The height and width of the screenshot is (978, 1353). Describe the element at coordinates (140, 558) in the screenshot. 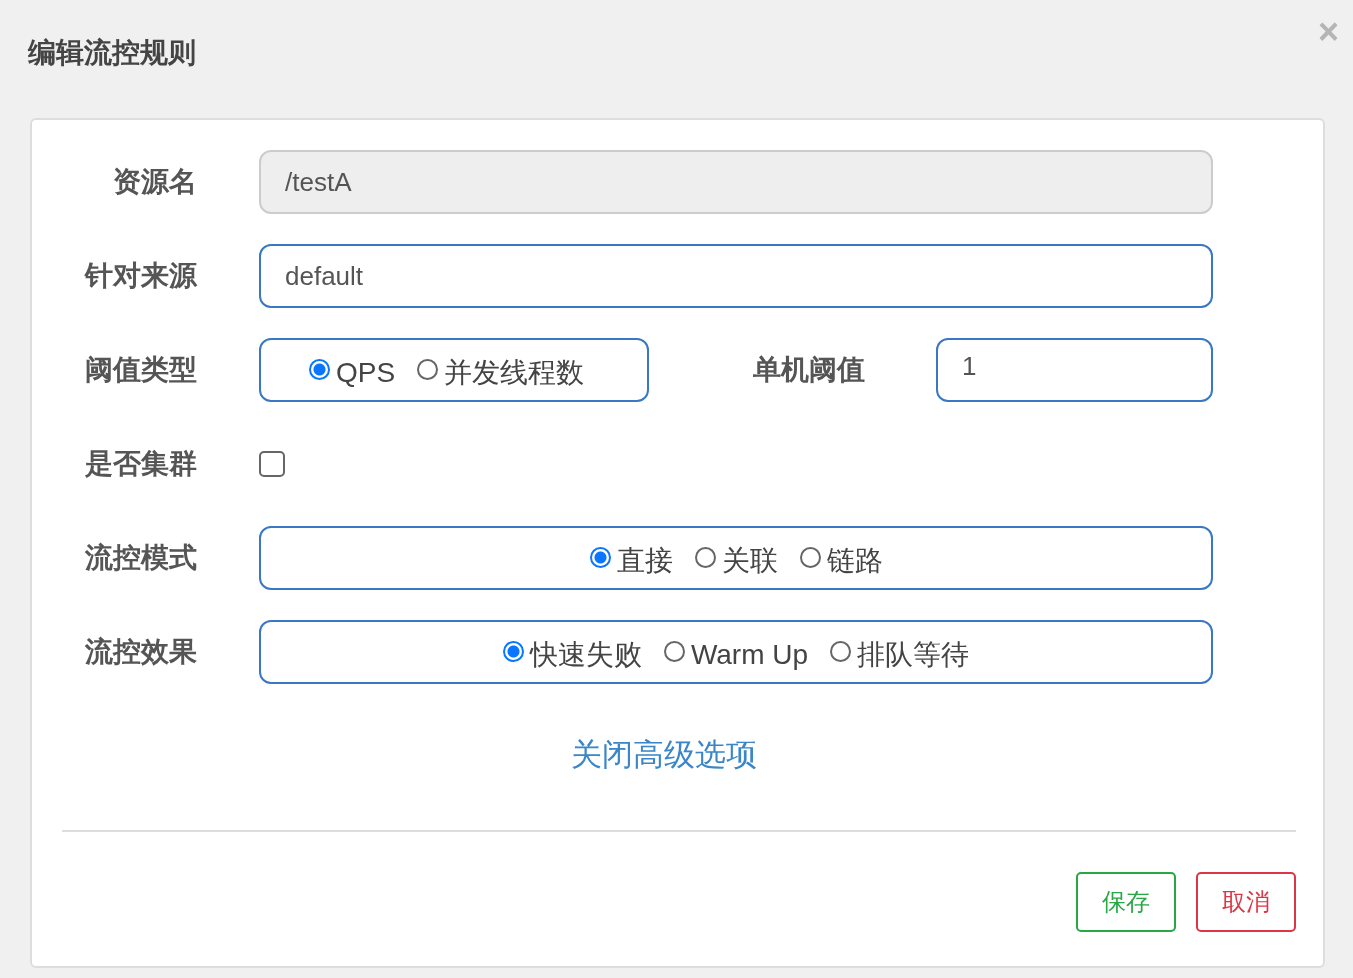

I see `field-label: 流控模式` at that location.